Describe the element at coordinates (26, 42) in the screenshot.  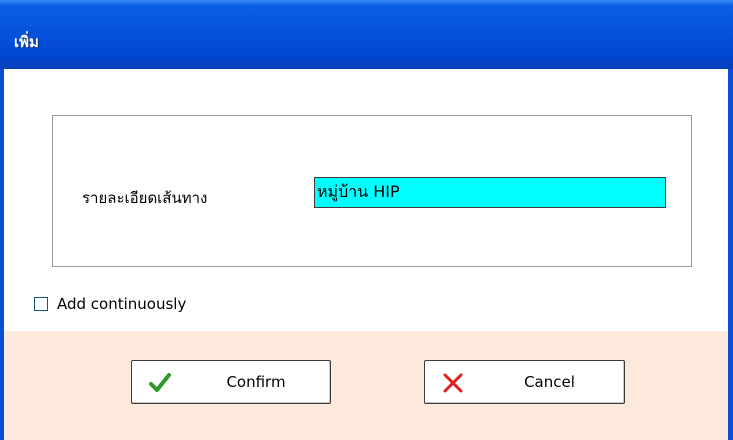
I see `window-title: เพิ่ม` at that location.